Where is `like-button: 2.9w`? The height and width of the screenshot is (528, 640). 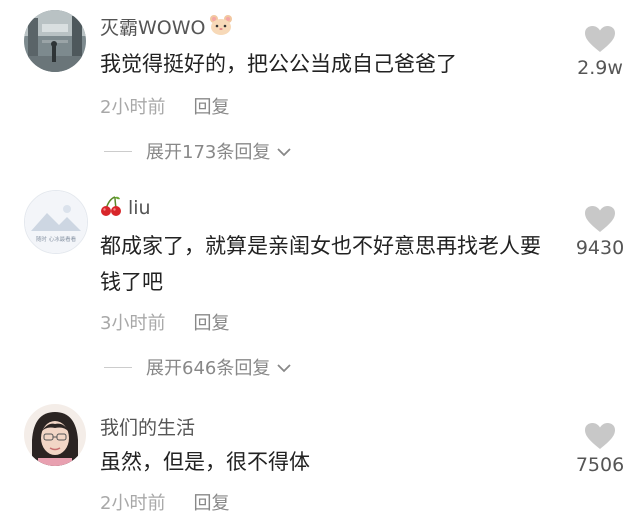 like-button: 2.9w is located at coordinates (600, 52).